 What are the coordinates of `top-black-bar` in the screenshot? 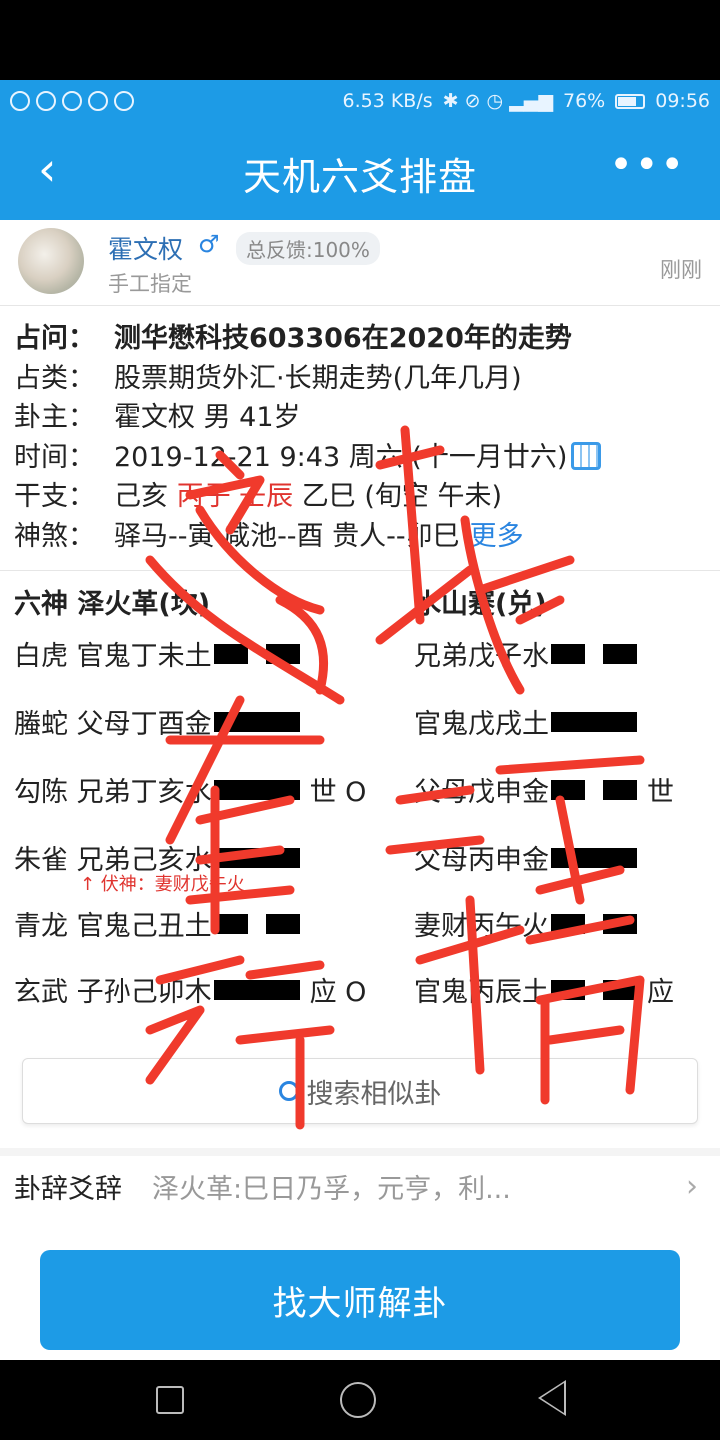 It's located at (360, 40).